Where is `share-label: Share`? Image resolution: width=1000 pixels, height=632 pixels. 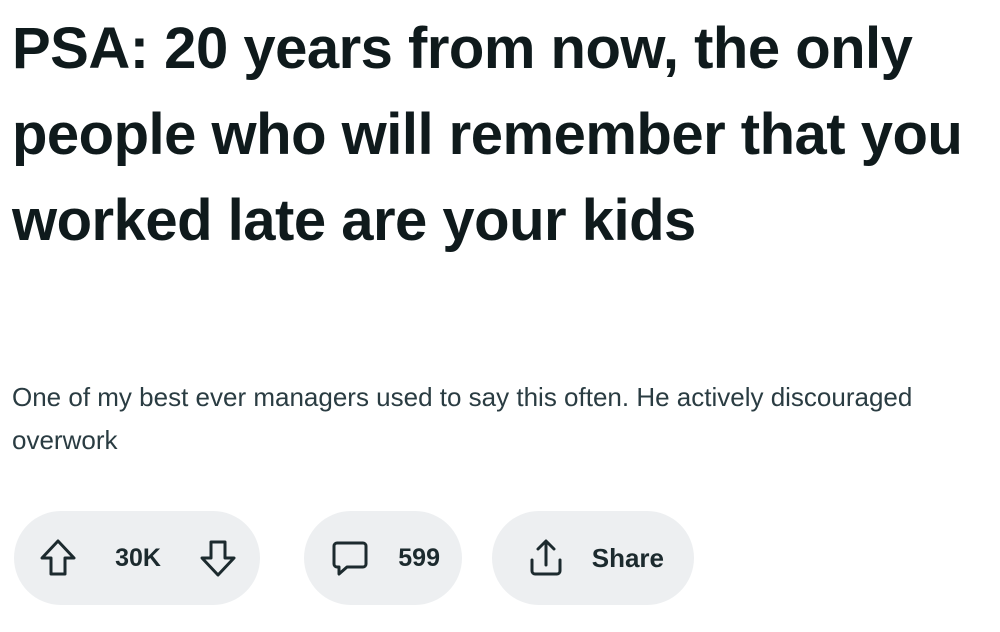
share-label: Share is located at coordinates (627, 557).